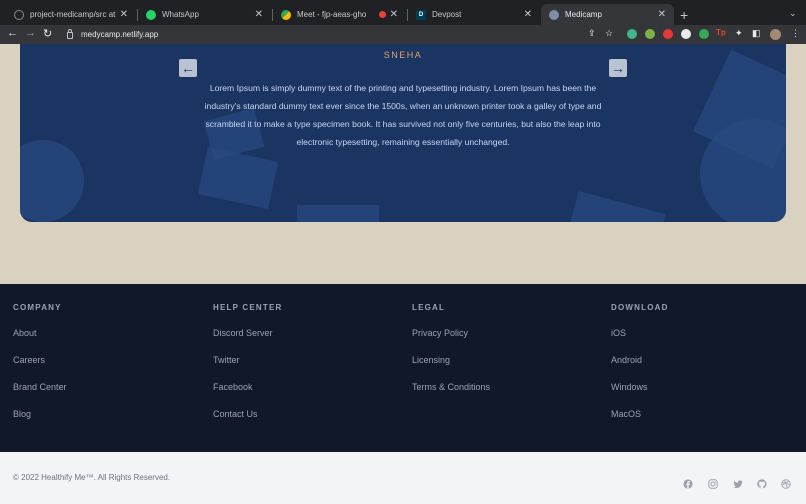 The height and width of the screenshot is (504, 806). I want to click on medicamp-icon, so click(554, 14).